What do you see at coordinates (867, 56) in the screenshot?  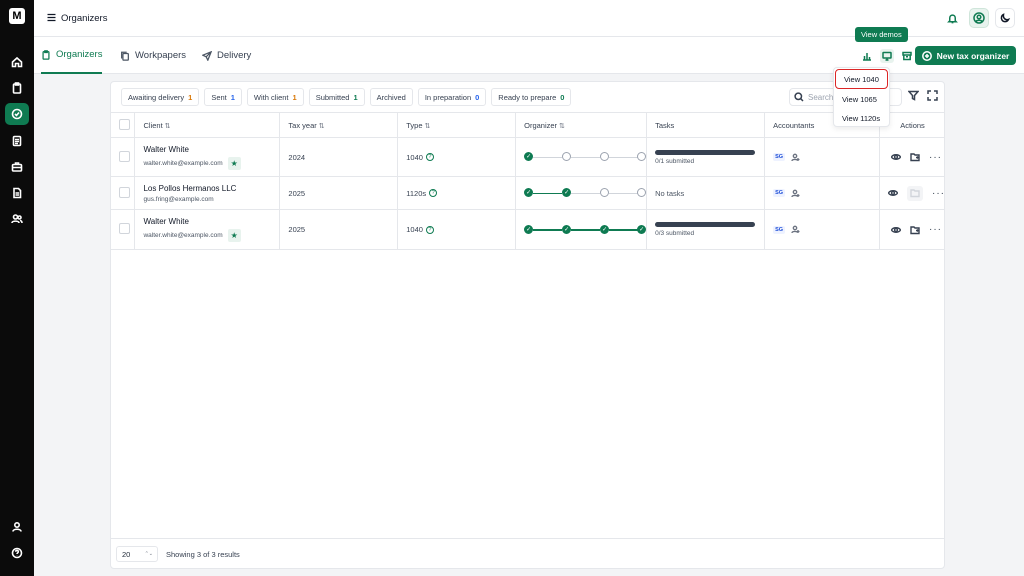 I see `chart-icon` at bounding box center [867, 56].